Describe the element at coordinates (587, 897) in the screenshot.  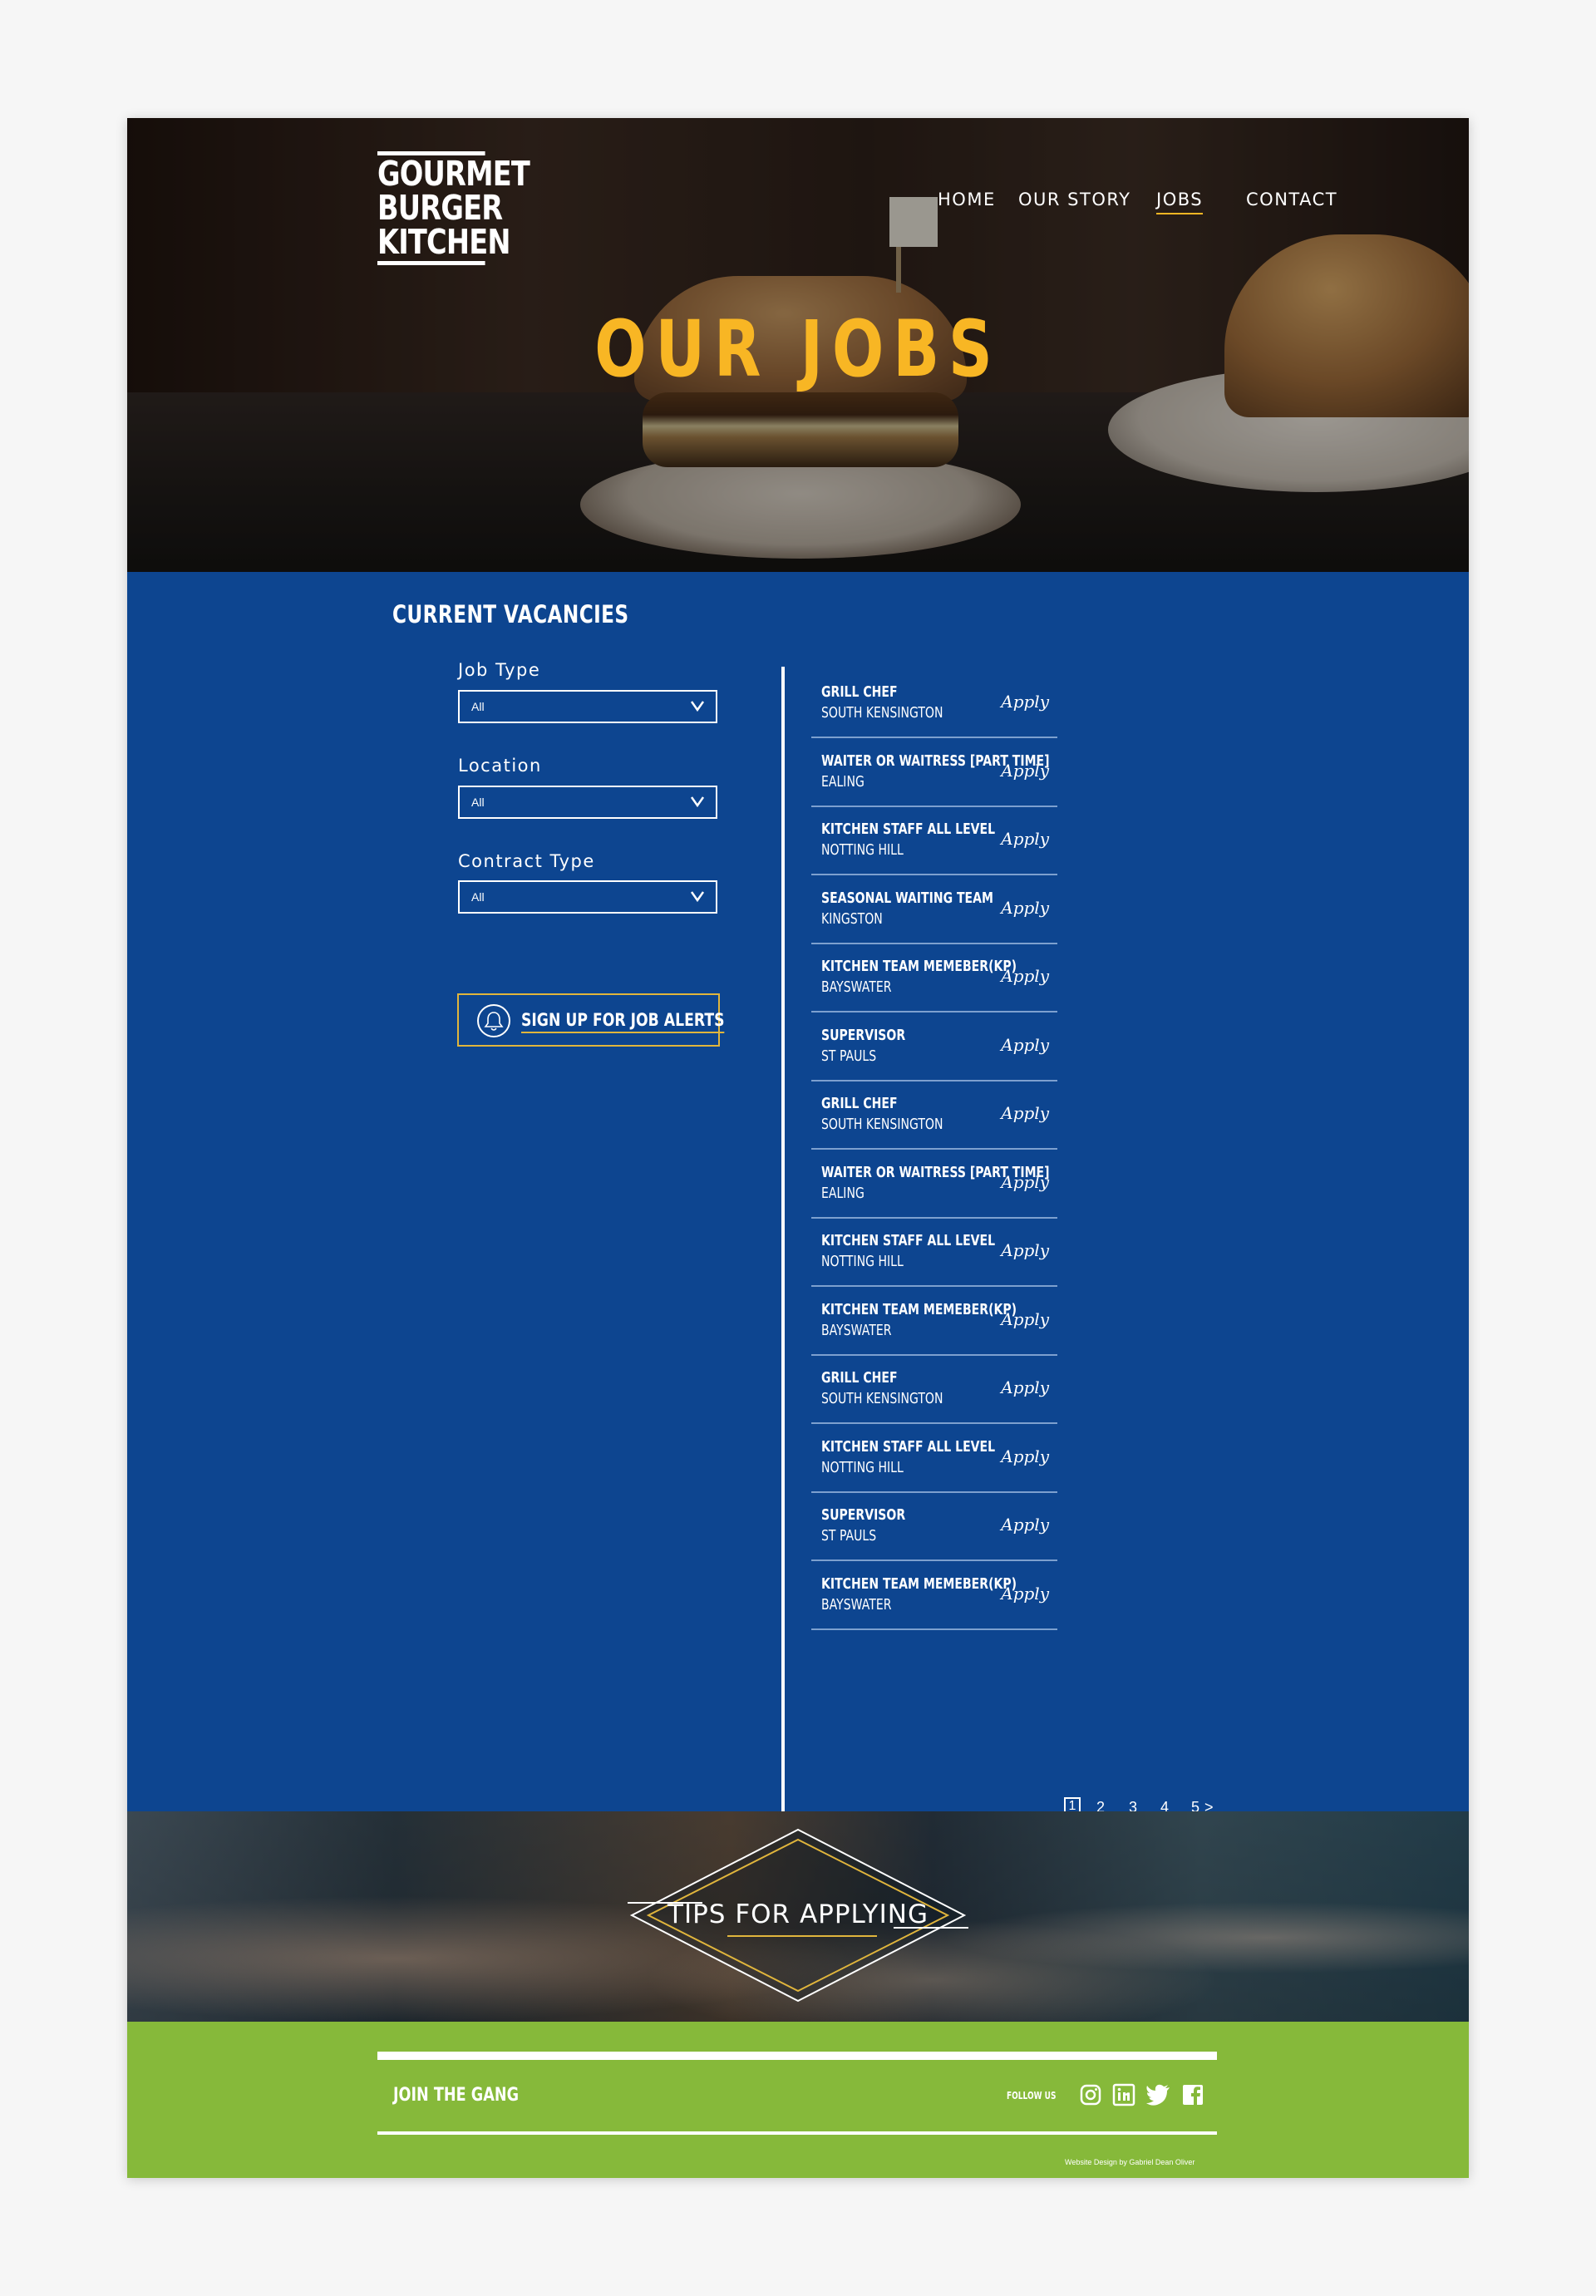
I see `contract-type-select: All` at that location.